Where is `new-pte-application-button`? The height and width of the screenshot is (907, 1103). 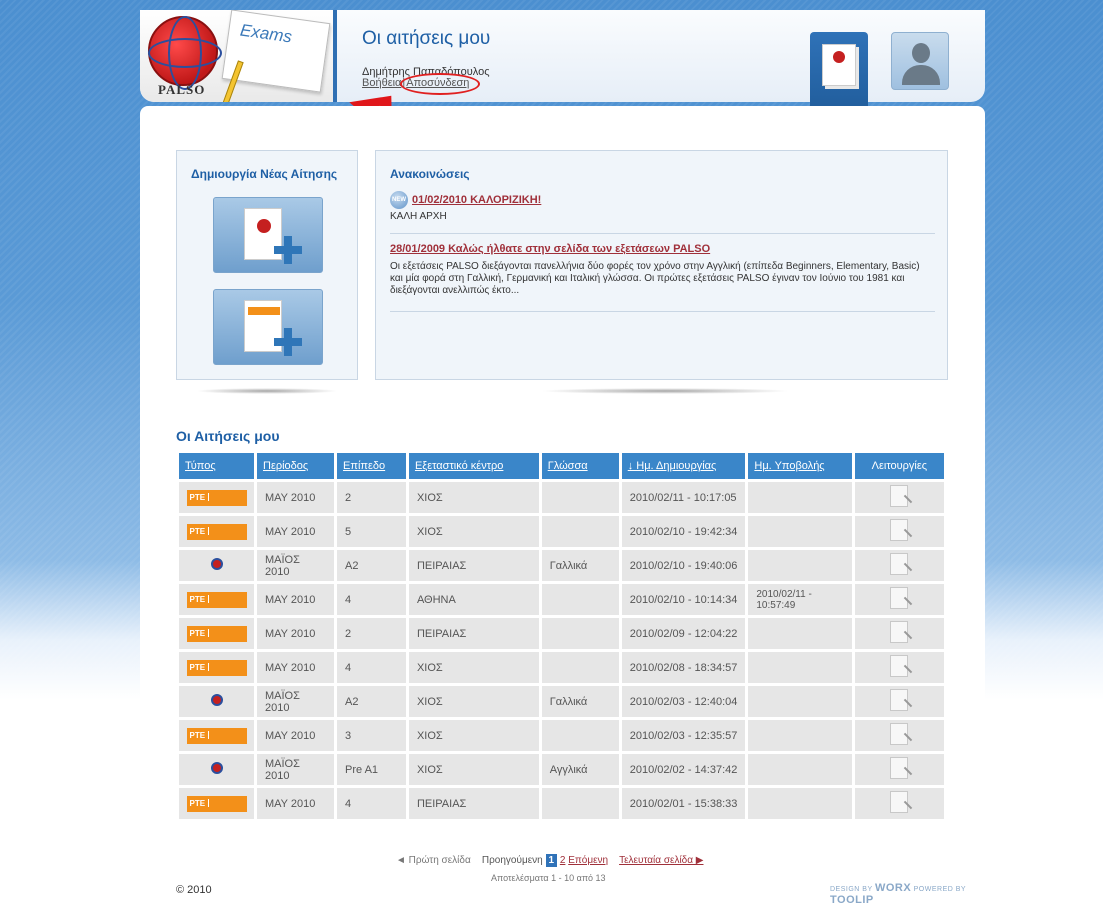
new-pte-application-button is located at coordinates (268, 327).